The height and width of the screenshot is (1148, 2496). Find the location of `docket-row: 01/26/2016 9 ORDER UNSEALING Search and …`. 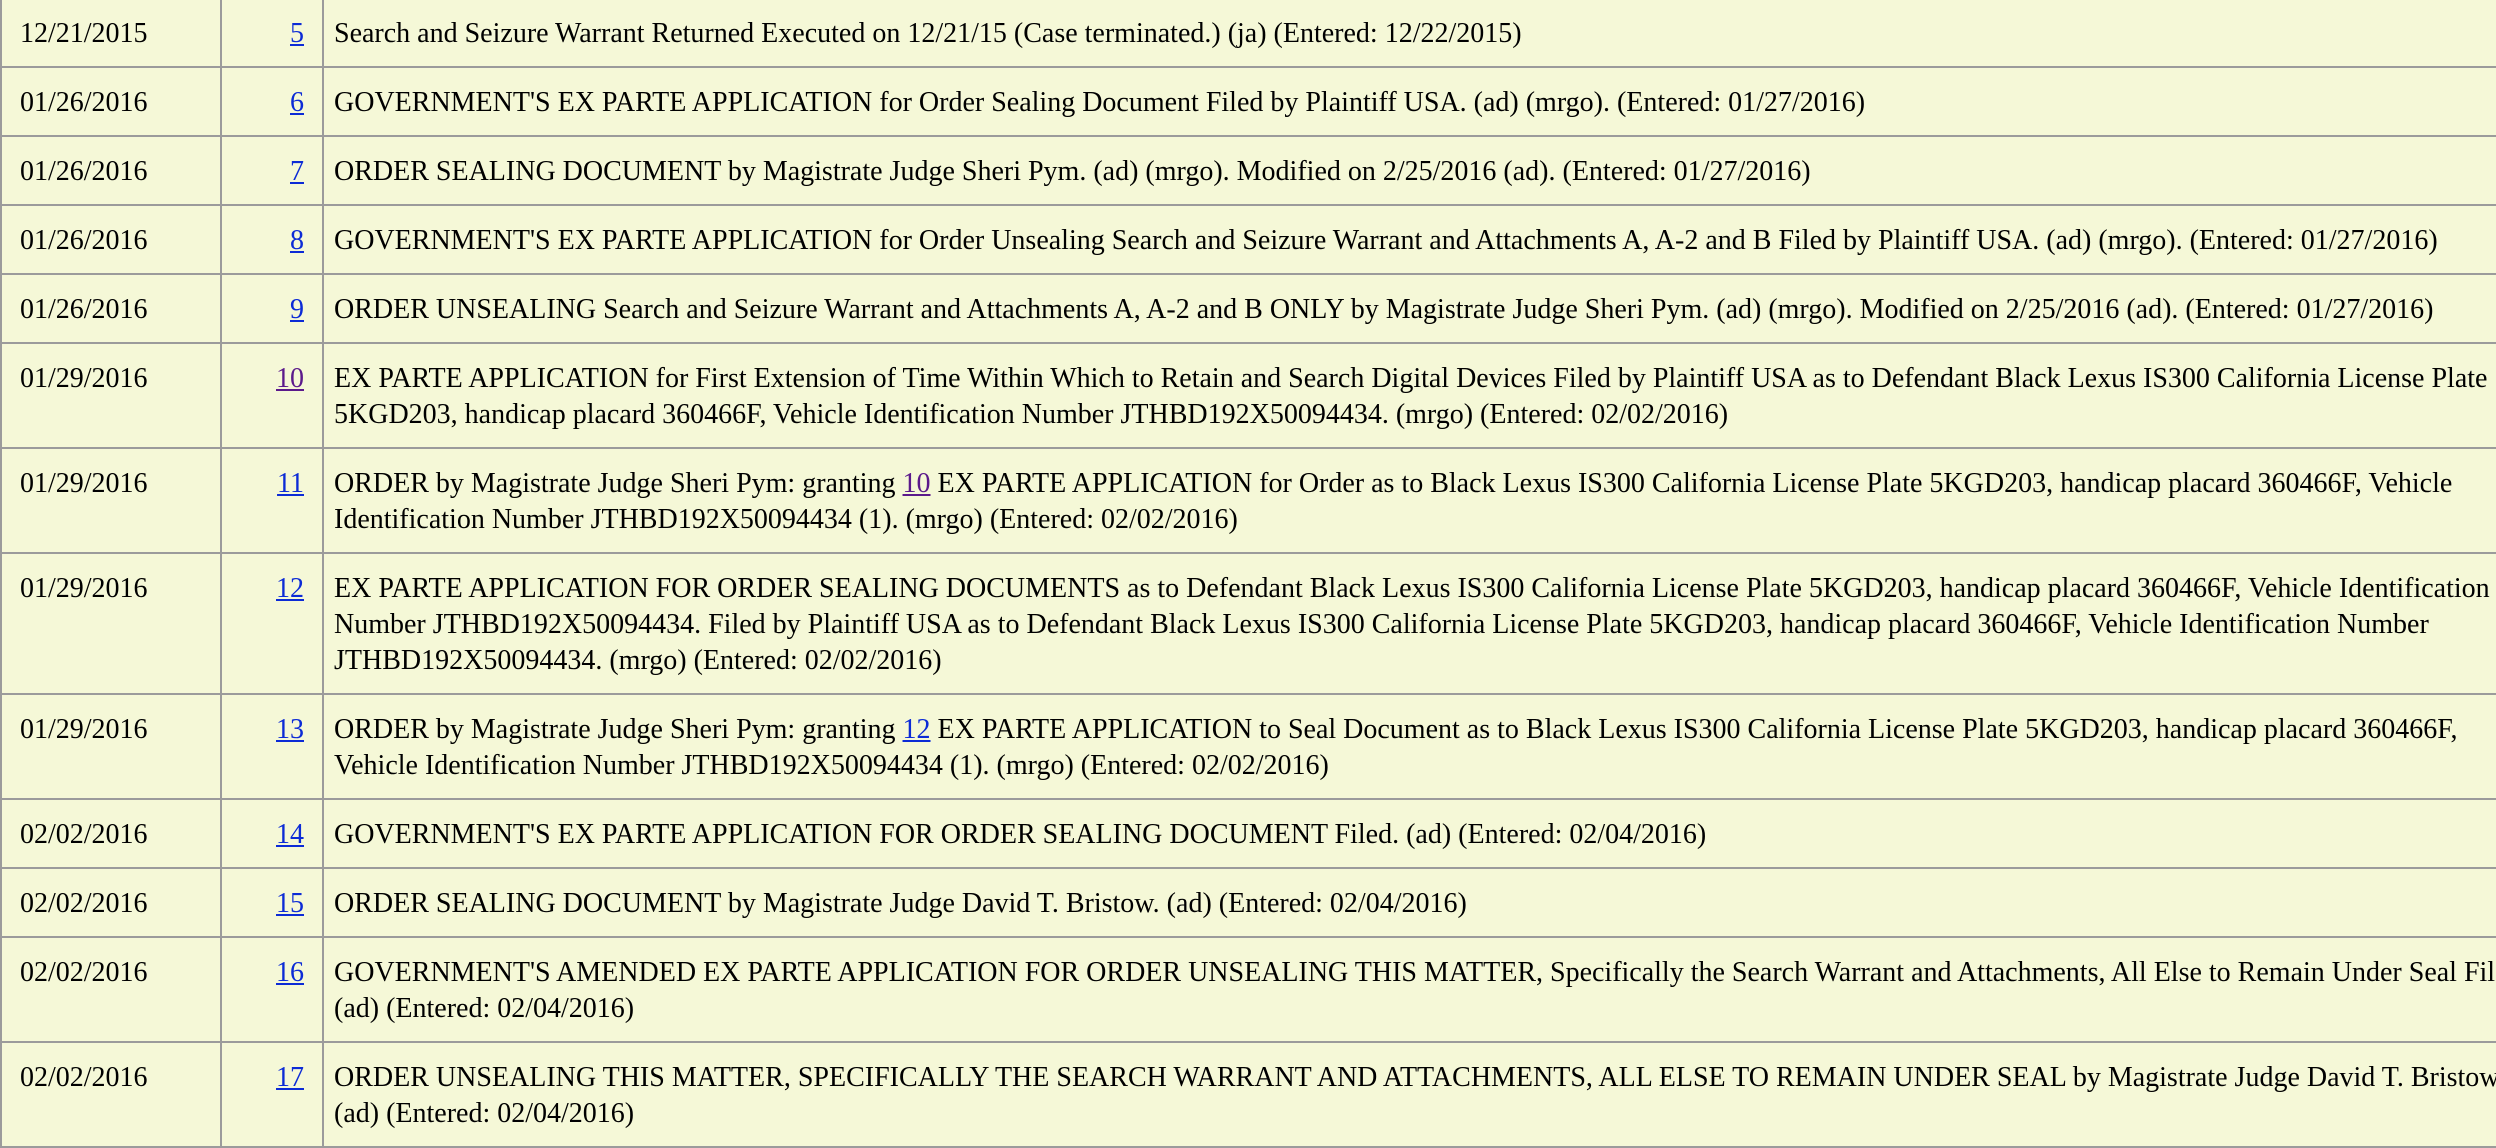

docket-row: 01/26/2016 9 ORDER UNSEALING Search and … is located at coordinates (1248, 308).